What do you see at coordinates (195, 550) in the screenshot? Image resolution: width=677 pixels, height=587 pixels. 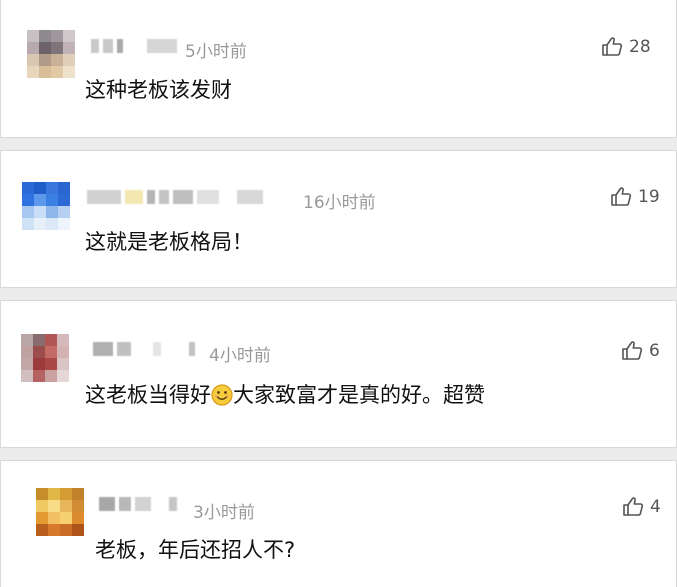 I see `comment-text: 老板，年后还招人不?` at bounding box center [195, 550].